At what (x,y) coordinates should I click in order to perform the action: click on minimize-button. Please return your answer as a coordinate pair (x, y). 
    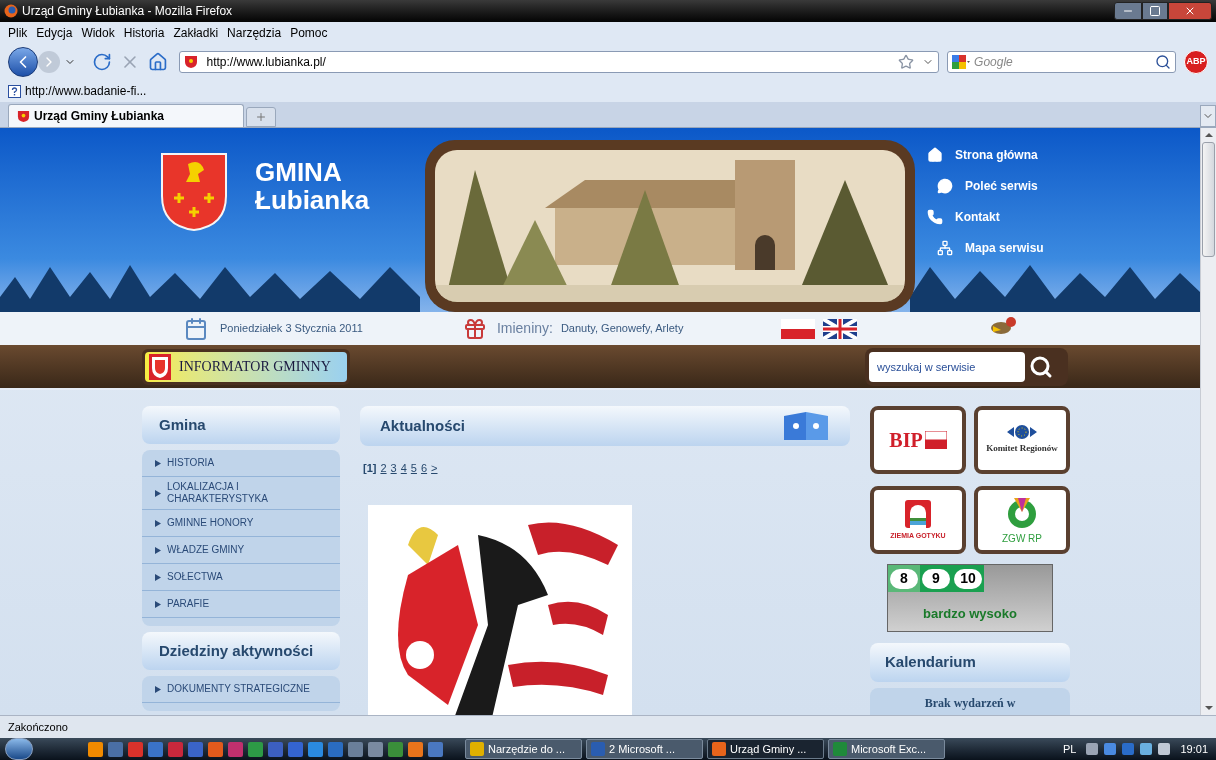
    Looking at the image, I should click on (1128, 11).